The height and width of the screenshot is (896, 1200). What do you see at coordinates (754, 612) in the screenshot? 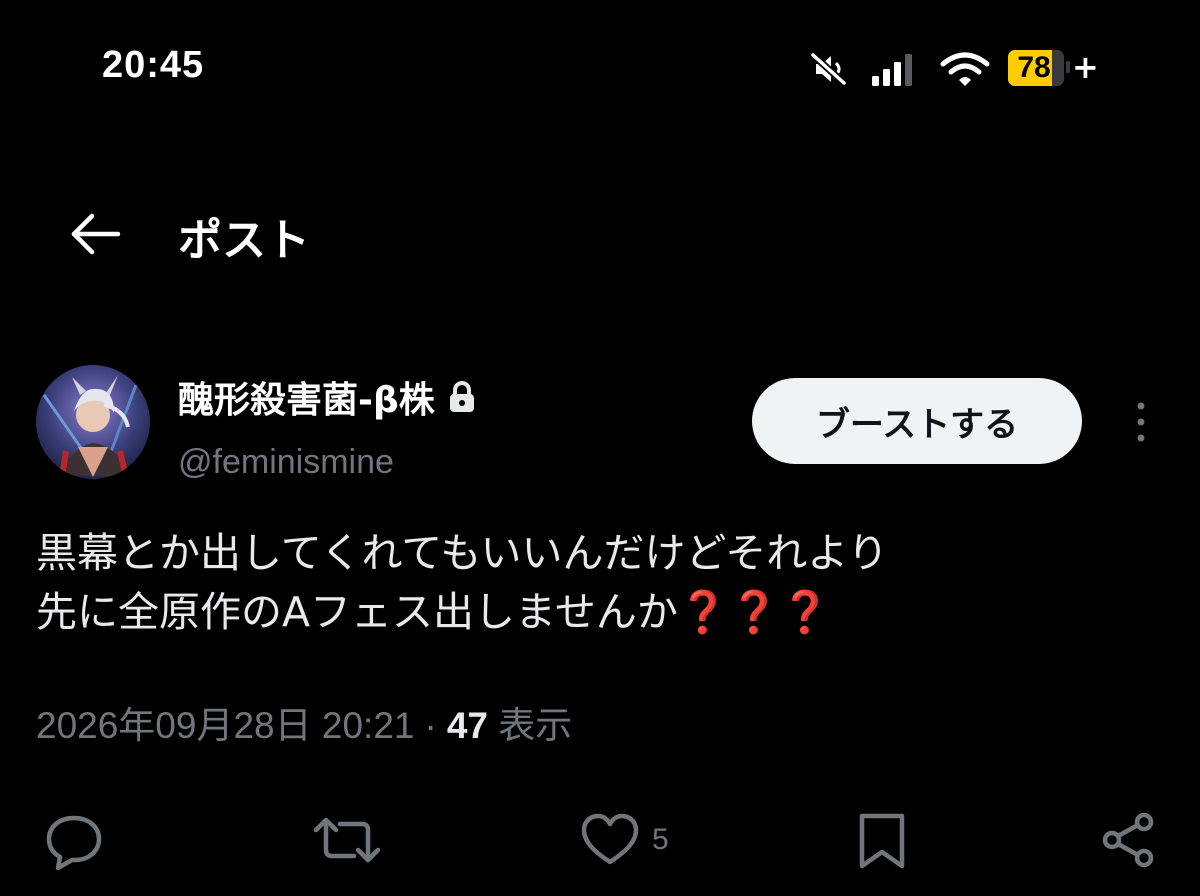
I see `question-marks: ❓❓❓` at bounding box center [754, 612].